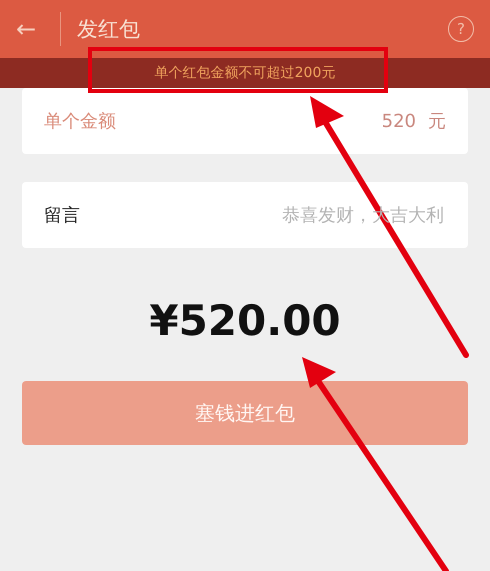  I want to click on amount-field: 单个金额 520 元, so click(245, 121).